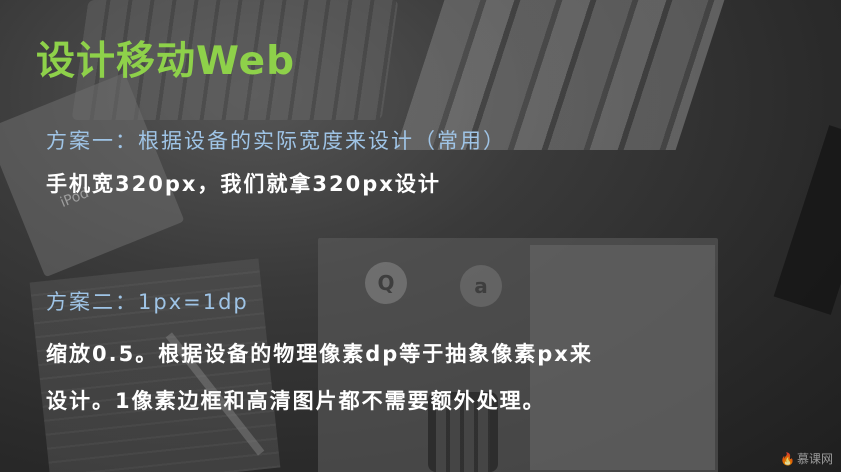 This screenshot has height=472, width=841. I want to click on background-logo-q: Q, so click(386, 283).